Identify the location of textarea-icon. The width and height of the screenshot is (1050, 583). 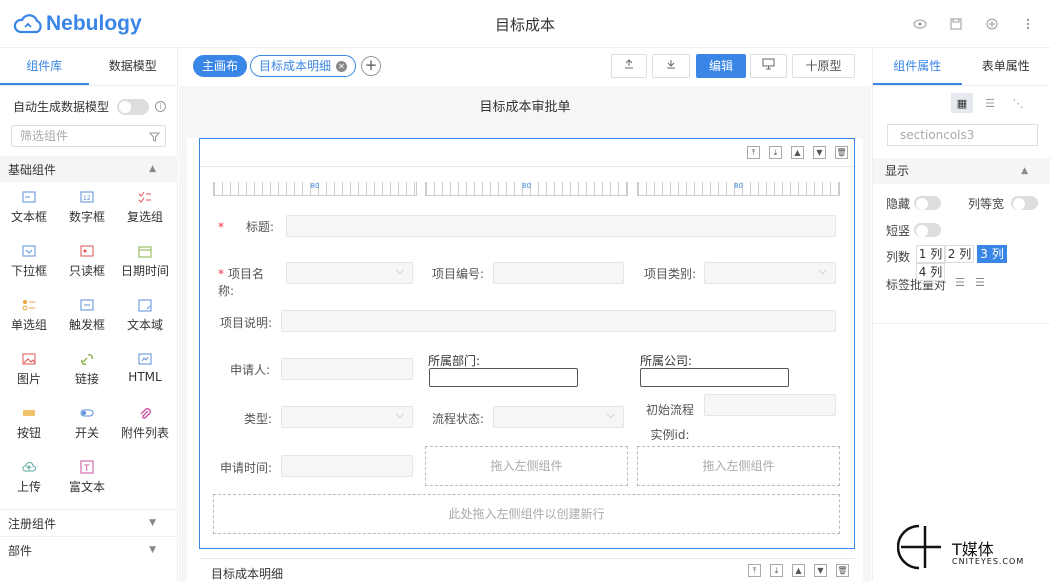
(145, 305).